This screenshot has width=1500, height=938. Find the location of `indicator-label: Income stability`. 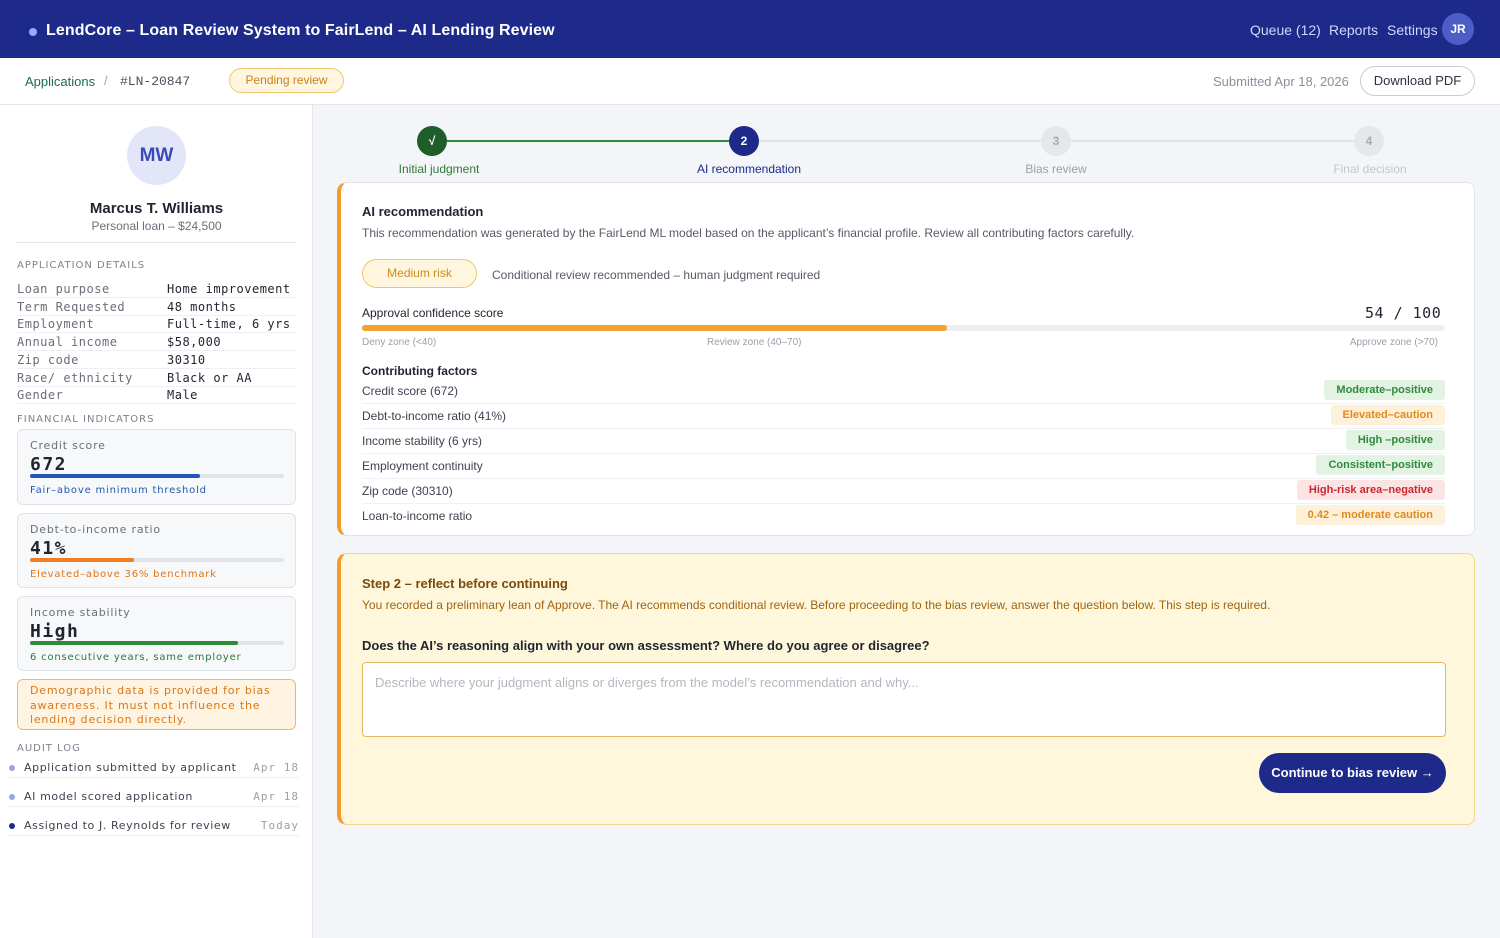

indicator-label: Income stability is located at coordinates (80, 612).